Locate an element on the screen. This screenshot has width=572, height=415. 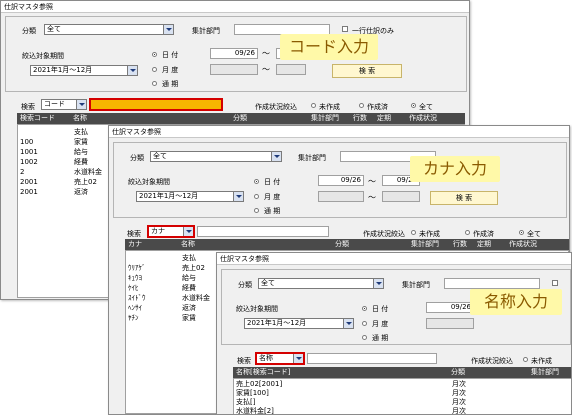
shukei-label: 集計部門 is located at coordinates (206, 31).